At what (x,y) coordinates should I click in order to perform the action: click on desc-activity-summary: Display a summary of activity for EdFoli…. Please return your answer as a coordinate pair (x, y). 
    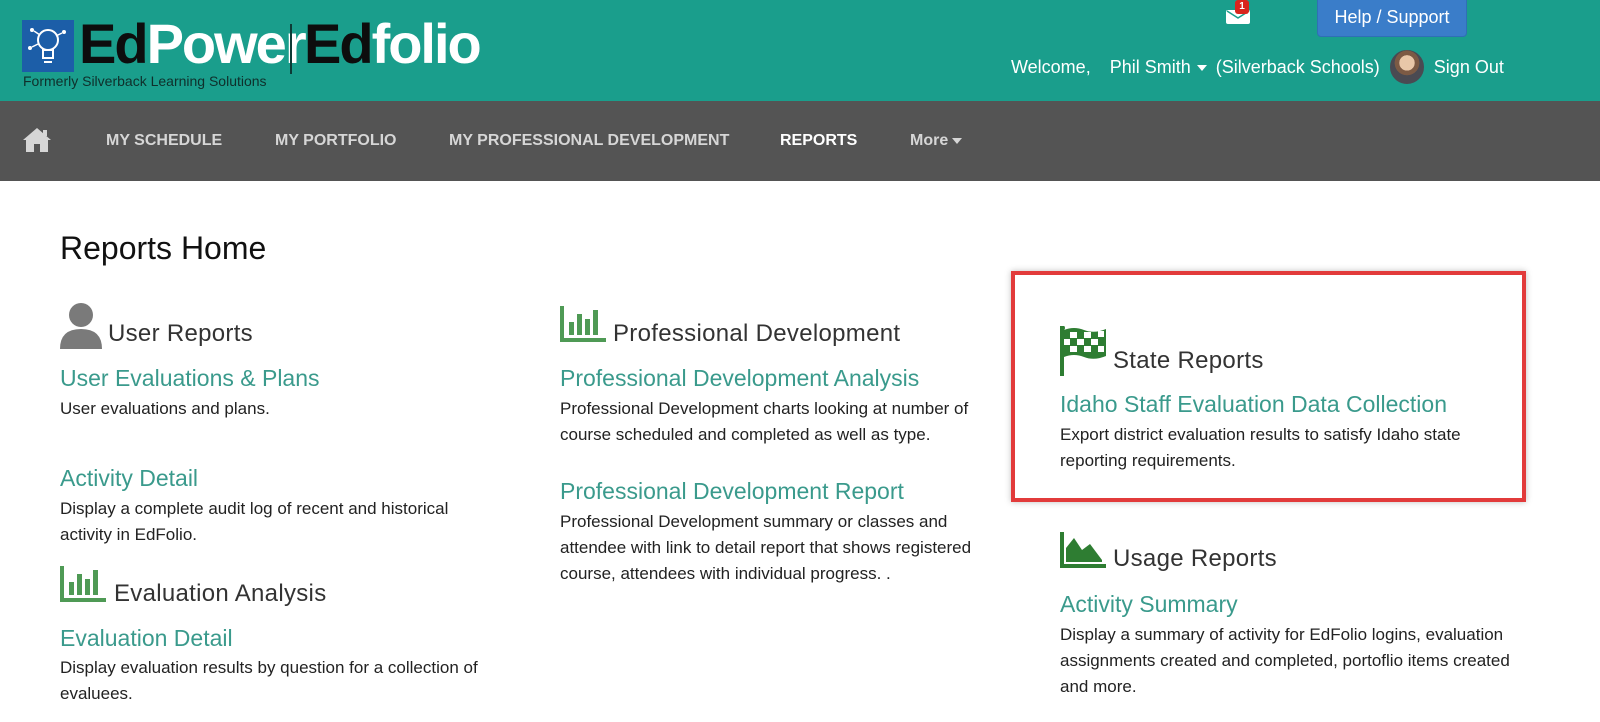
    Looking at the image, I should click on (1285, 660).